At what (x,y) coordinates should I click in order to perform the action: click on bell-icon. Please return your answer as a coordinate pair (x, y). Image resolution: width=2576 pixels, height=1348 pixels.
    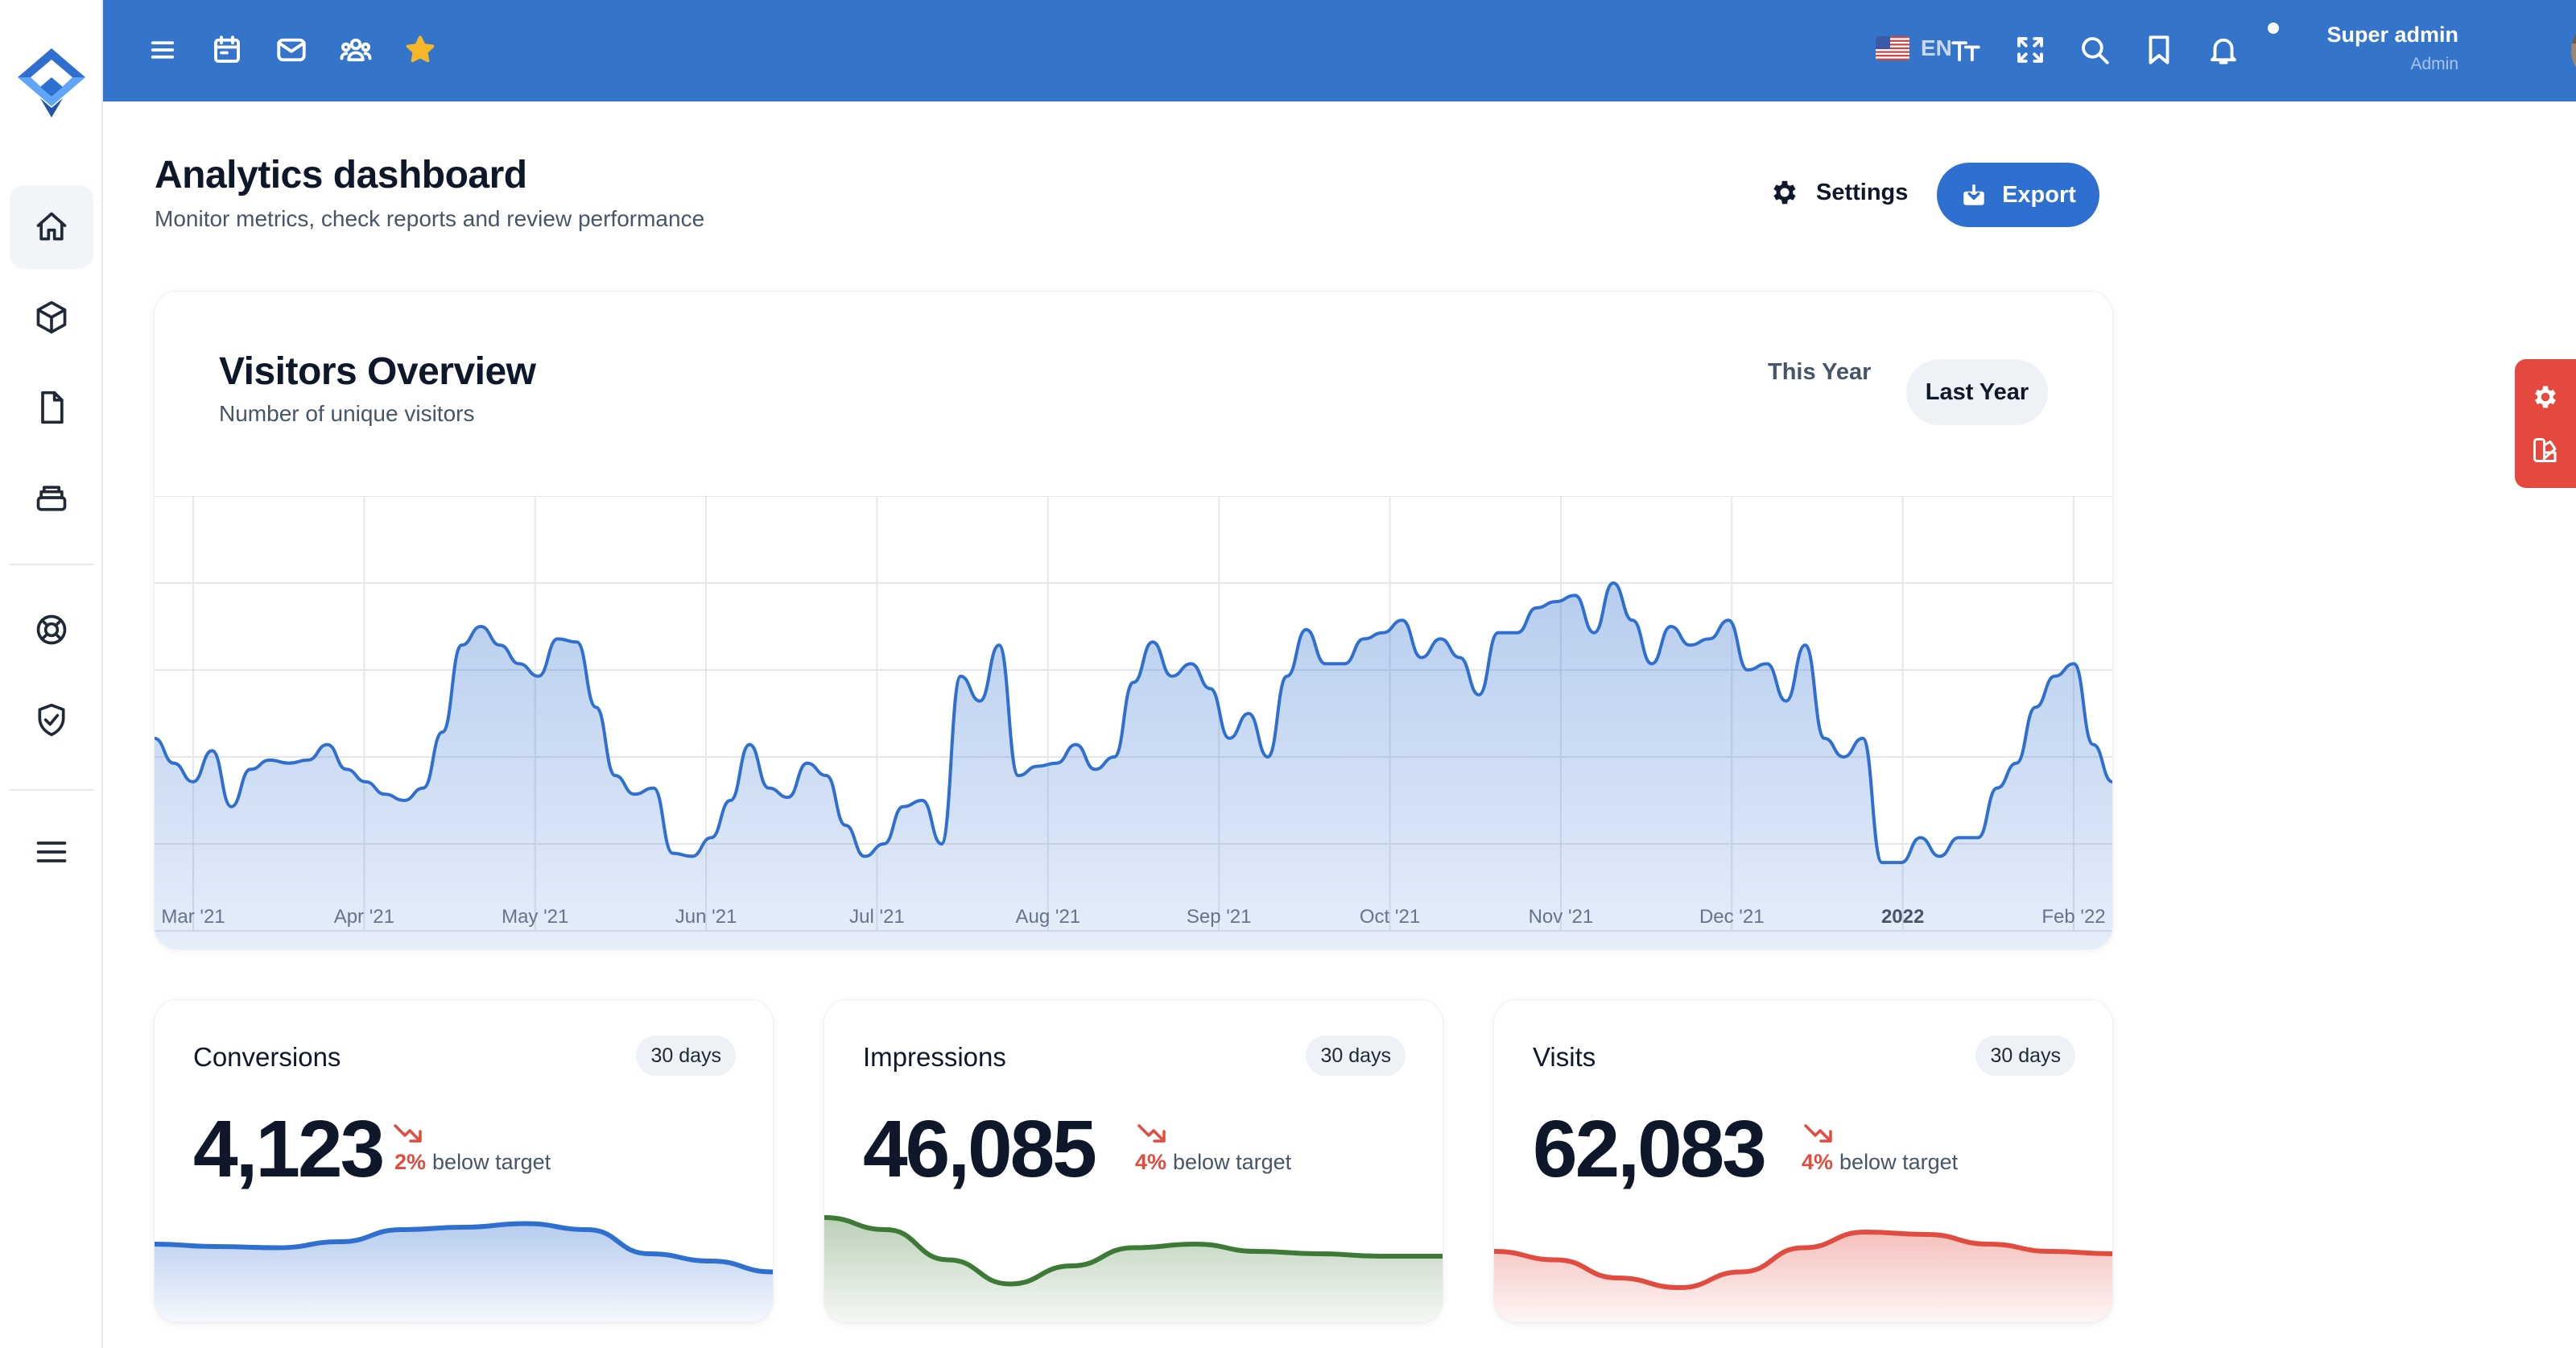
    Looking at the image, I should click on (2223, 51).